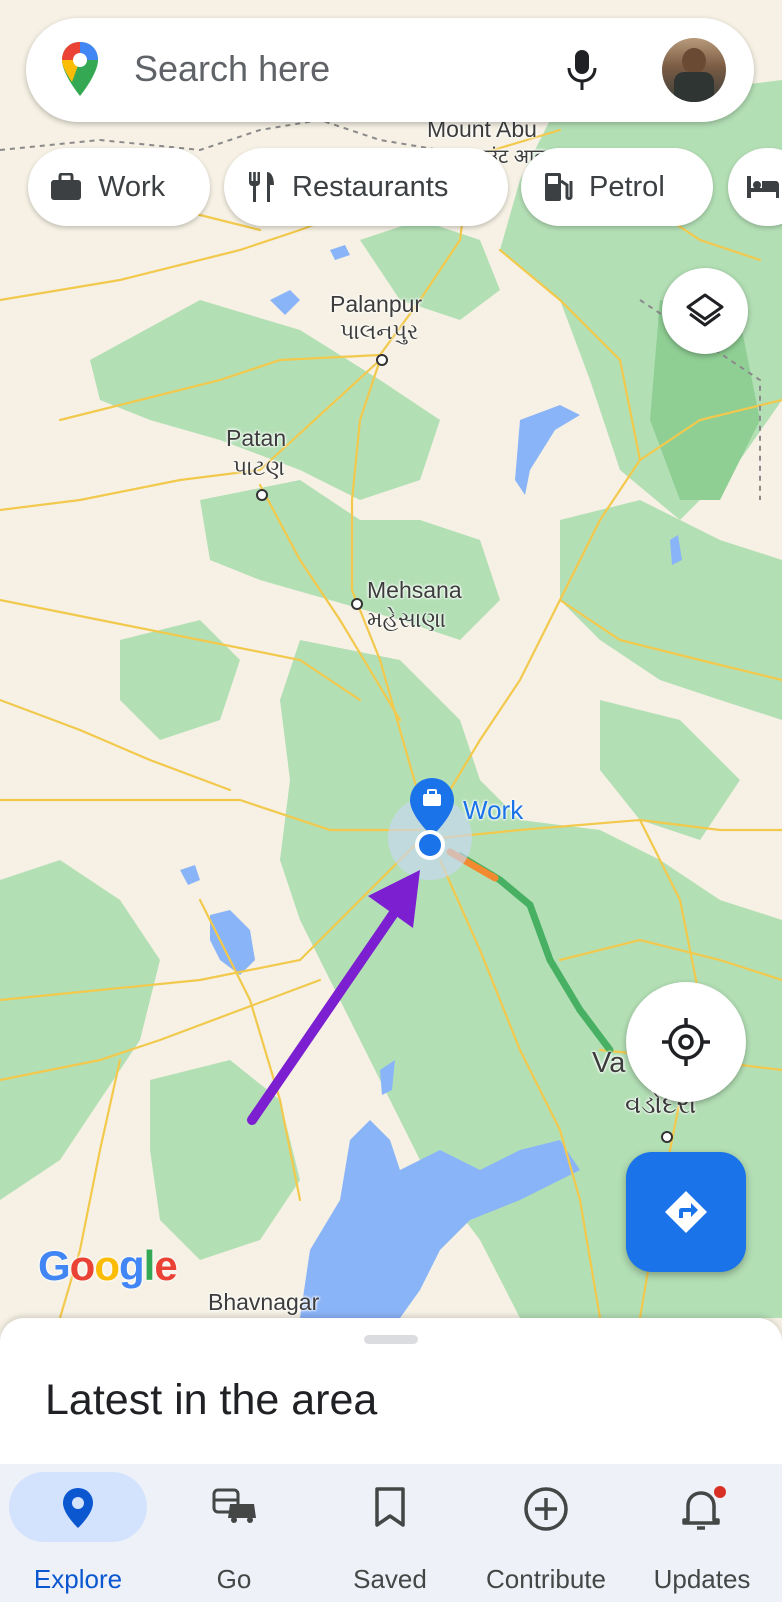 The width and height of the screenshot is (782, 1602). What do you see at coordinates (391, 1339) in the screenshot?
I see `sheet-drag-handle` at bounding box center [391, 1339].